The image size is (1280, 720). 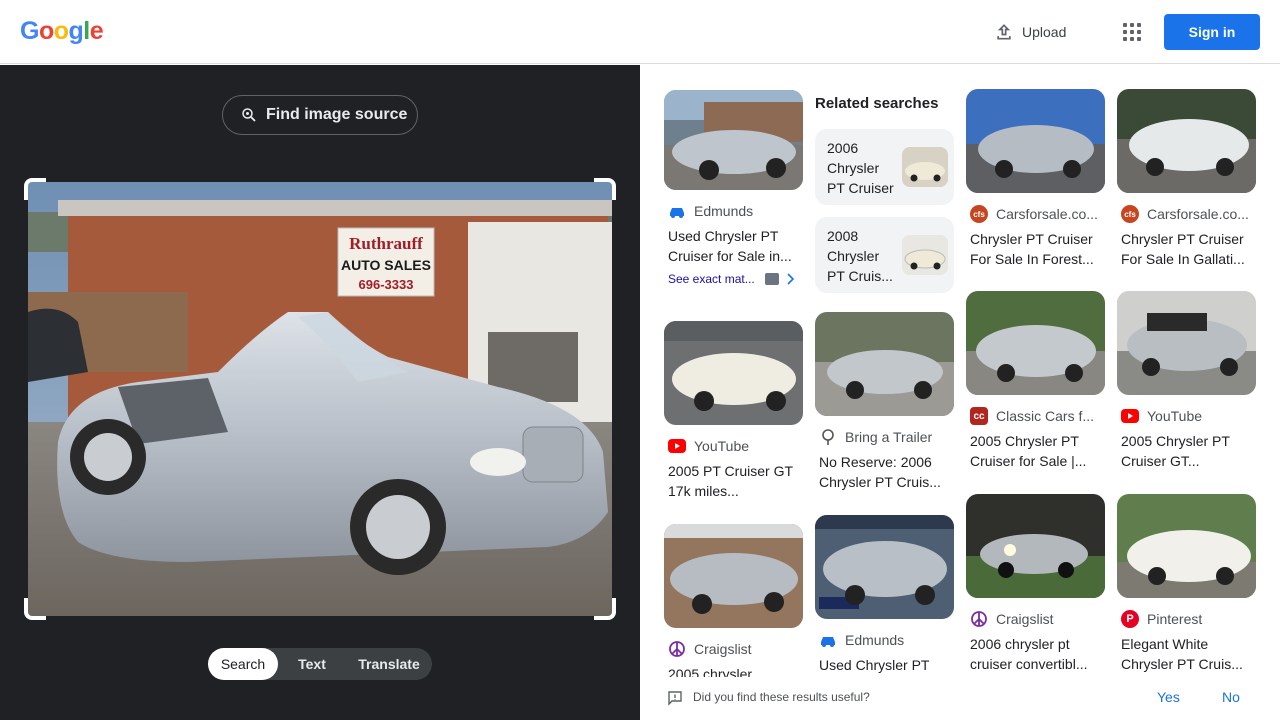 I want to click on result-source: Bring a Trailer, so click(x=884, y=437).